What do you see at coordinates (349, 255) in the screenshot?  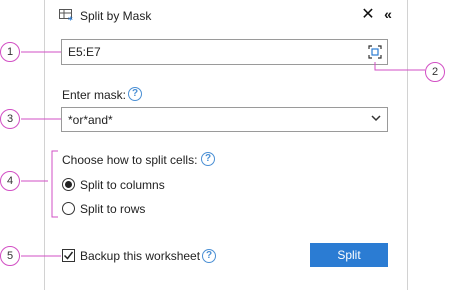 I see `split-button: Split` at bounding box center [349, 255].